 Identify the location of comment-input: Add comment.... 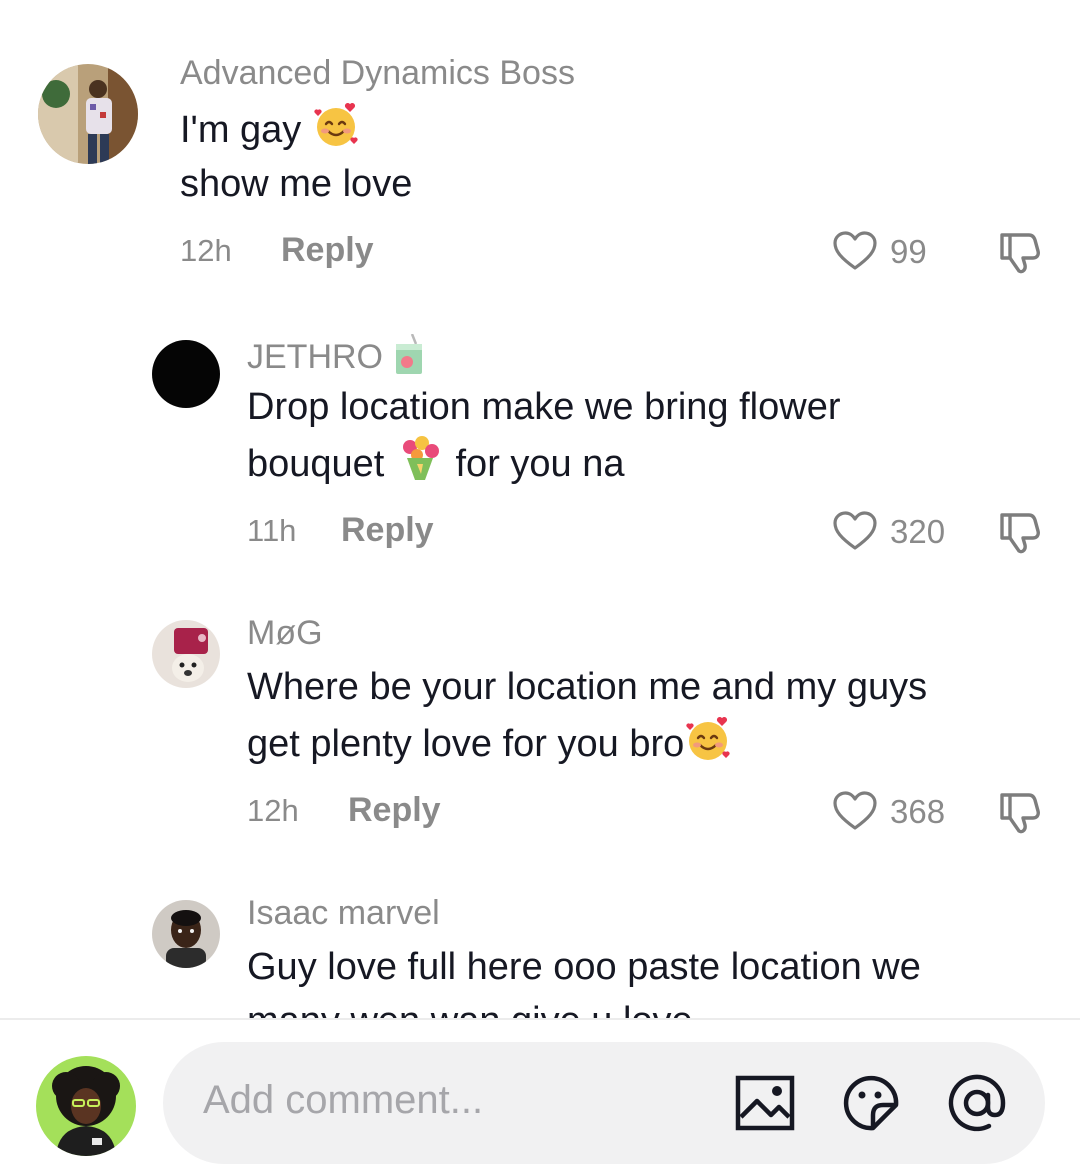
(343, 1100).